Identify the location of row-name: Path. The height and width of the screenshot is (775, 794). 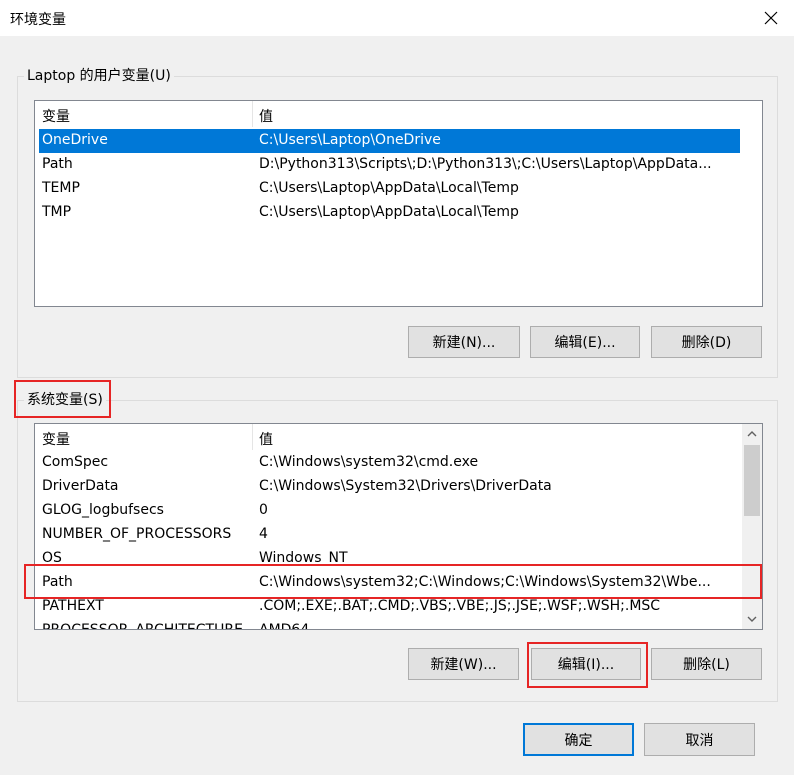
(57, 164).